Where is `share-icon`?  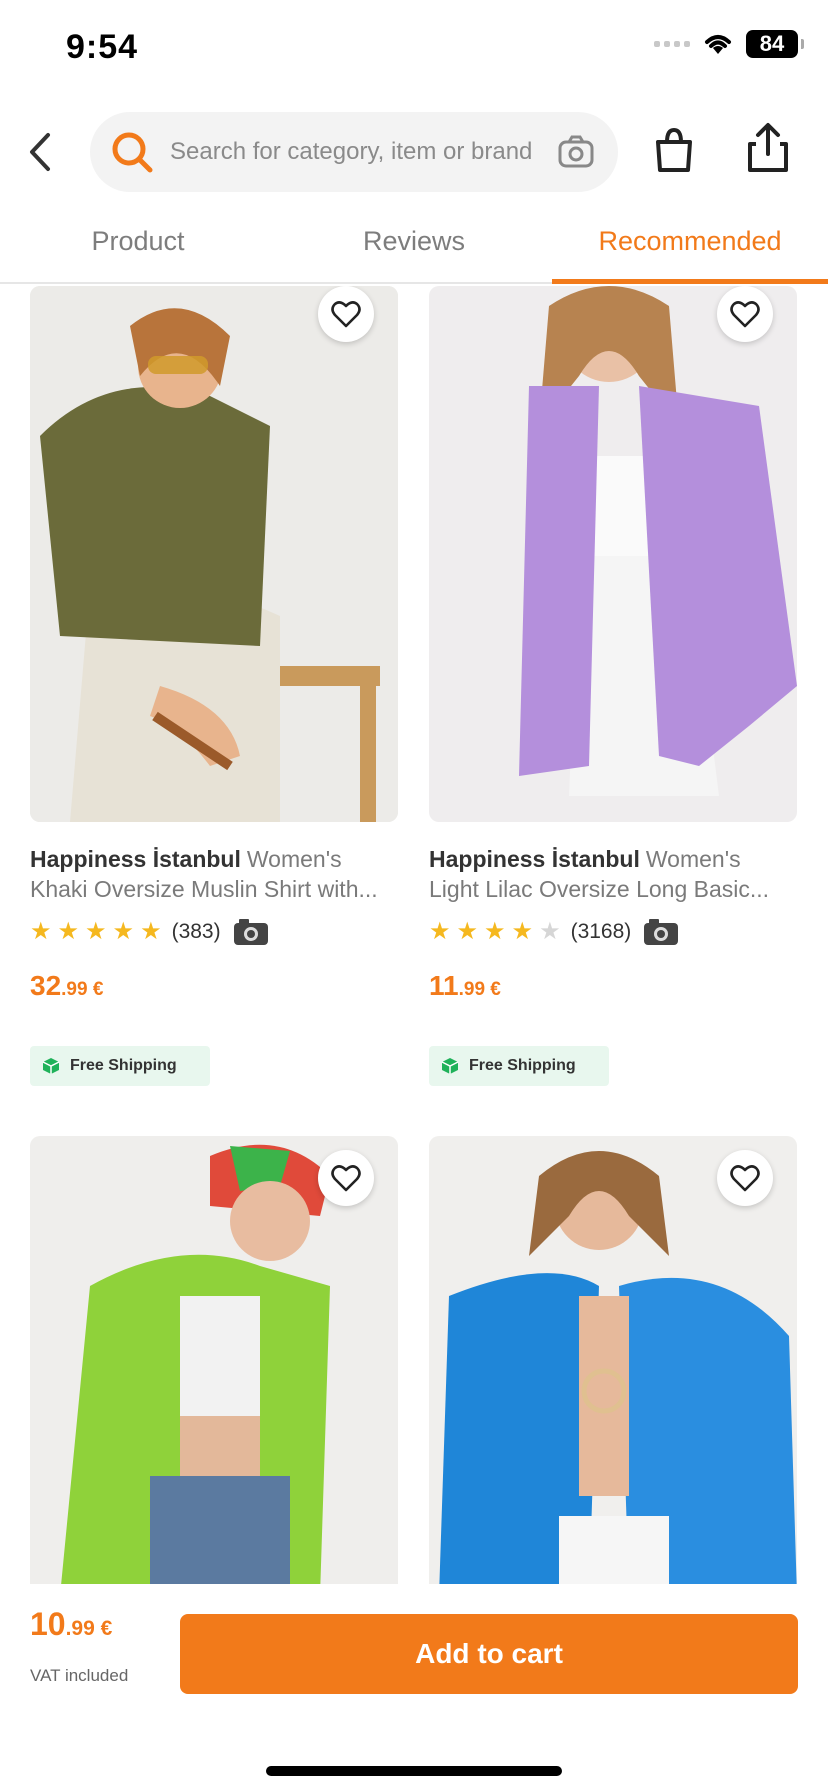 share-icon is located at coordinates (768, 147).